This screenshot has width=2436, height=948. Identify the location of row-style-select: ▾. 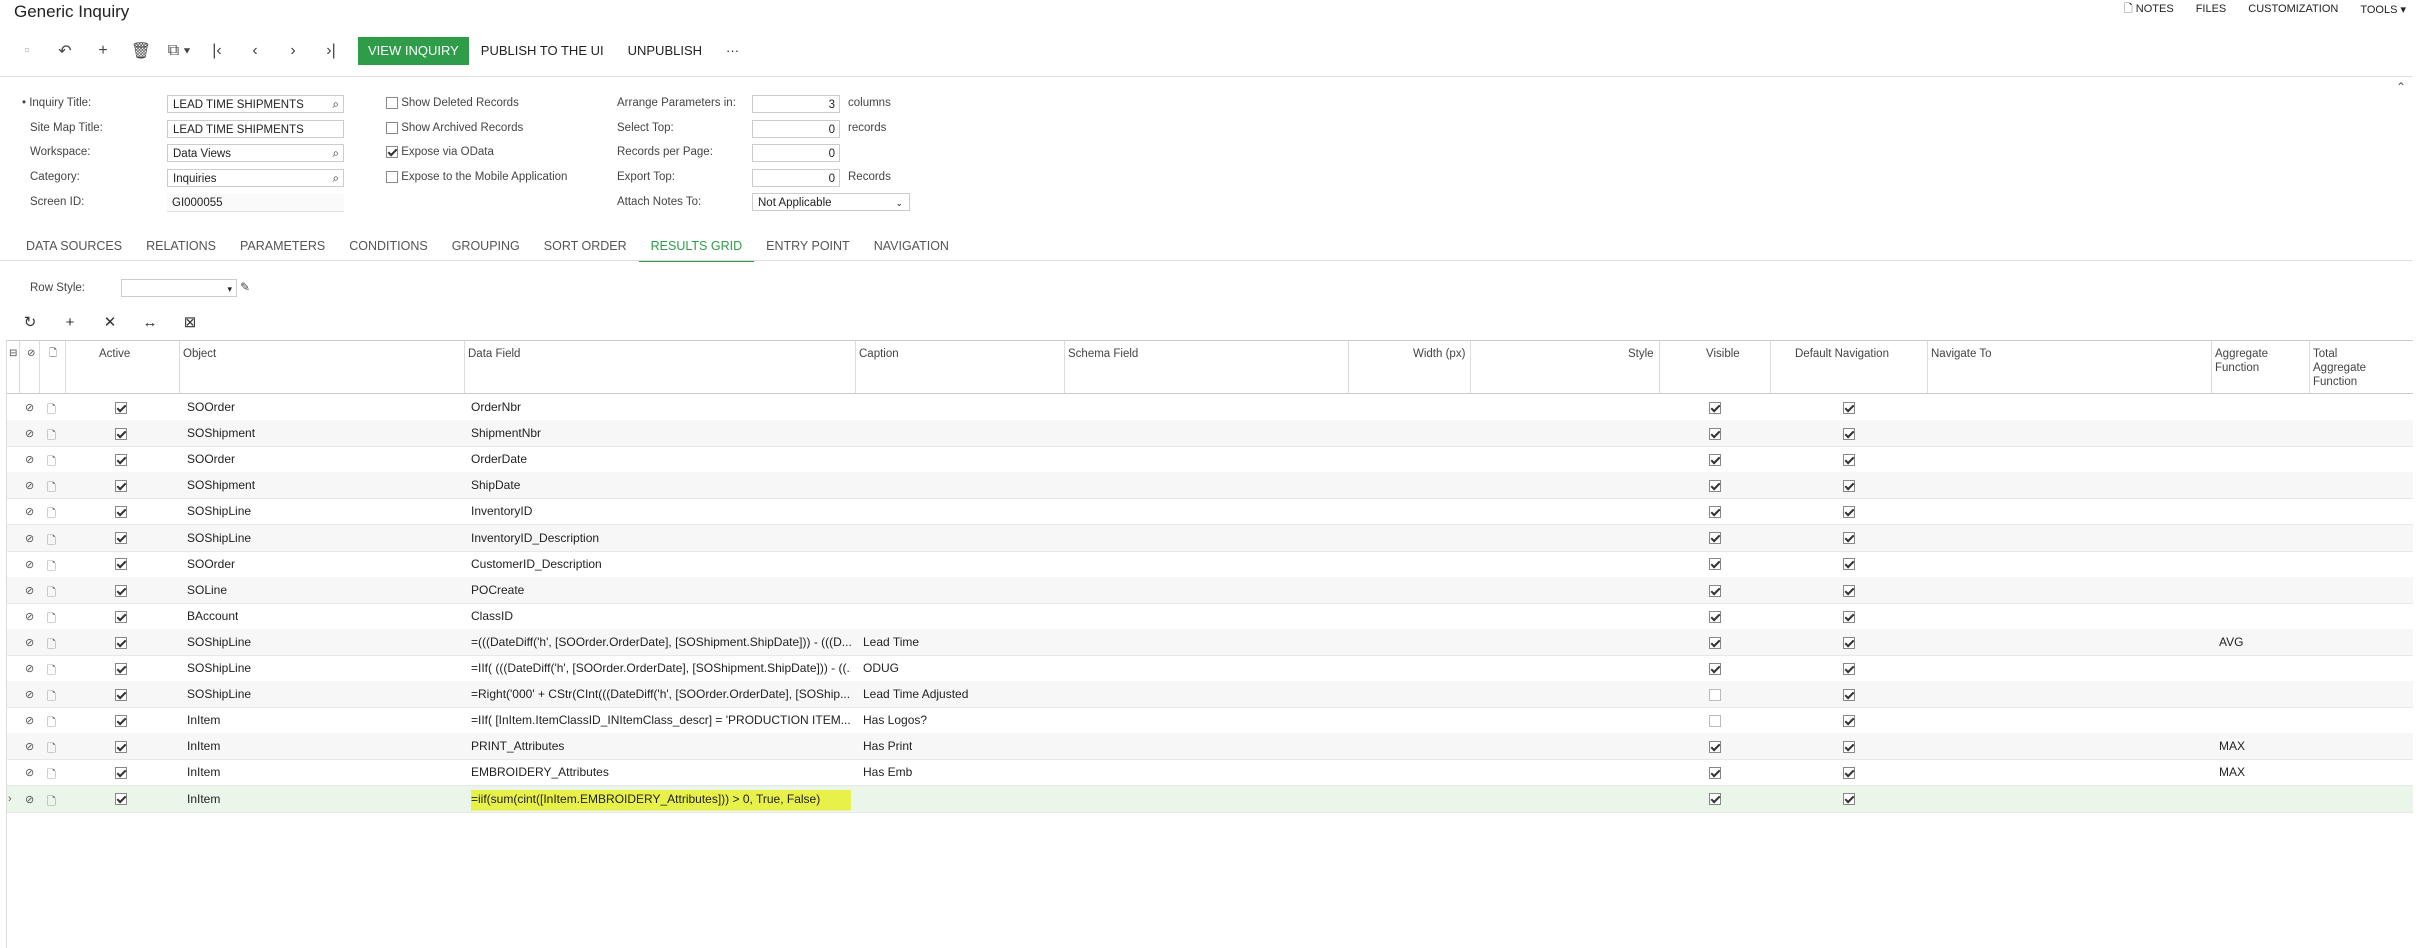
(179, 288).